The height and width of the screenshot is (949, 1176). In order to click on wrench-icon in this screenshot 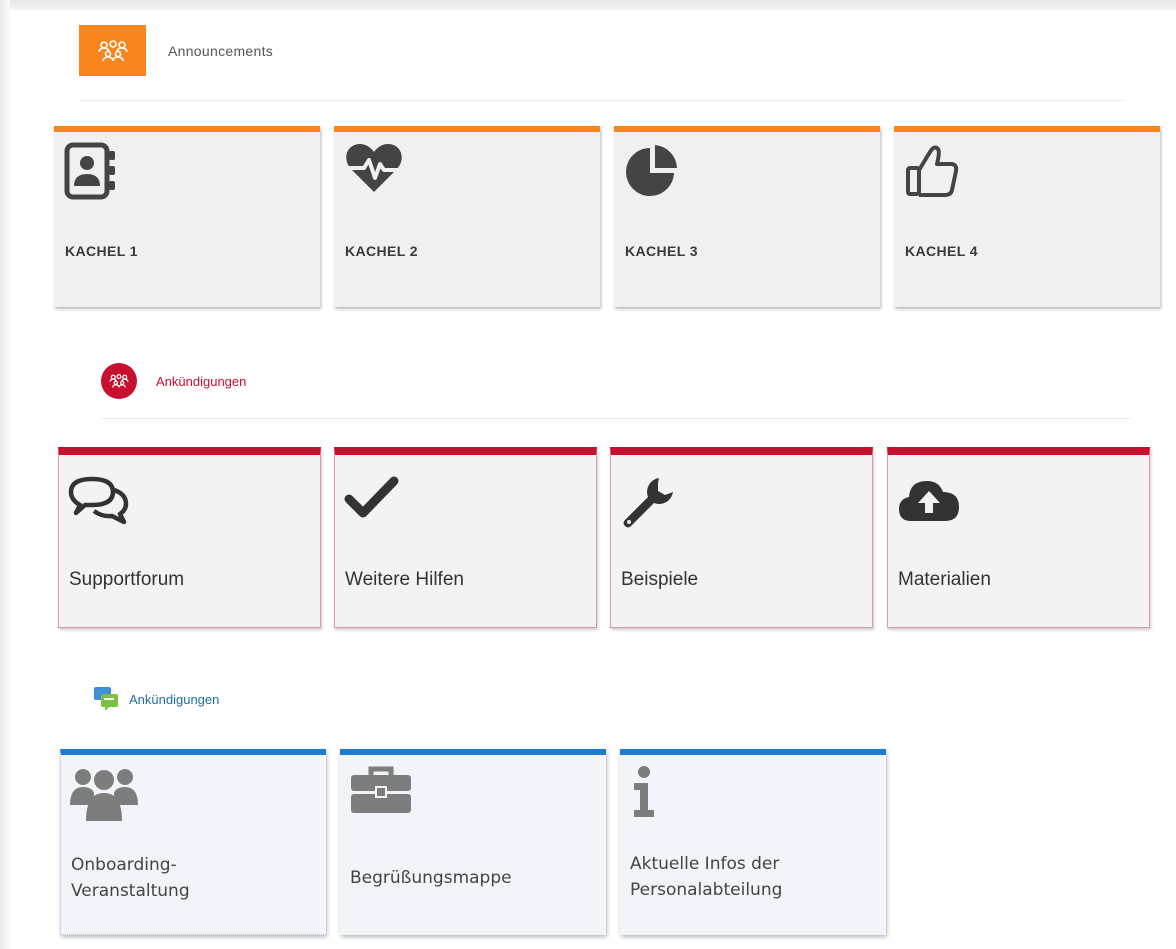, I will do `click(648, 503)`.